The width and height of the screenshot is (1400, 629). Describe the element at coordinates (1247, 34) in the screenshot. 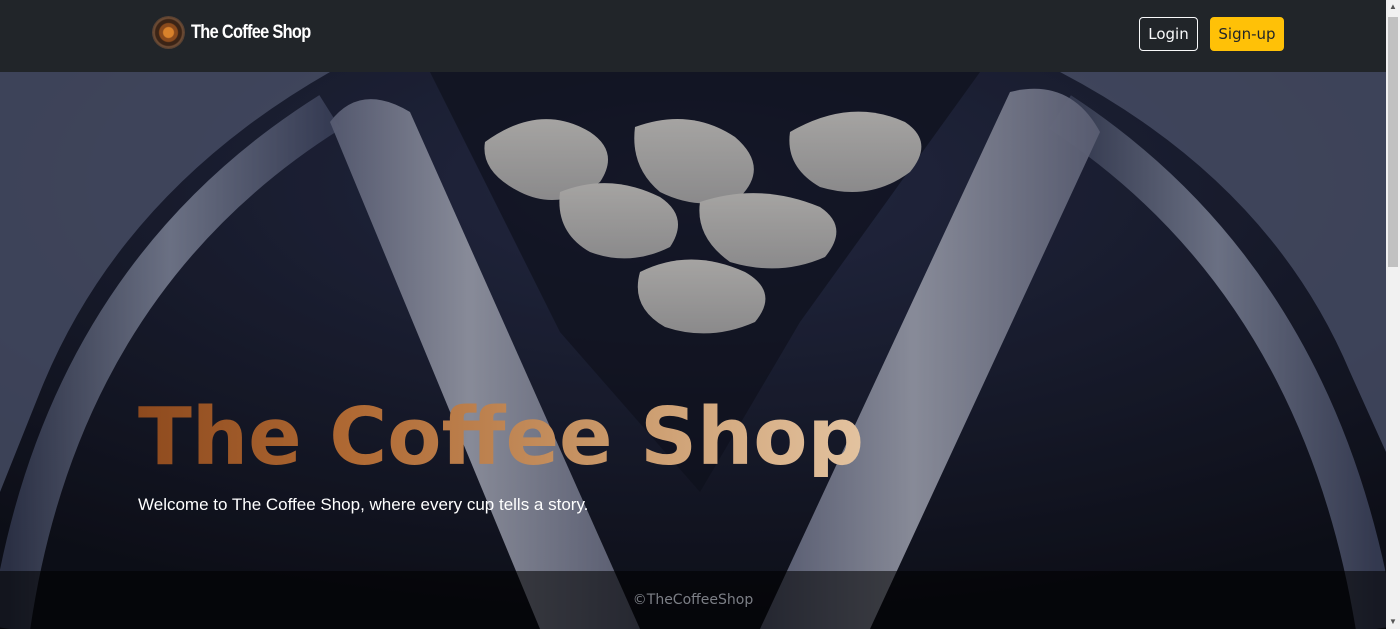

I see `signup-button: Sign-up` at that location.